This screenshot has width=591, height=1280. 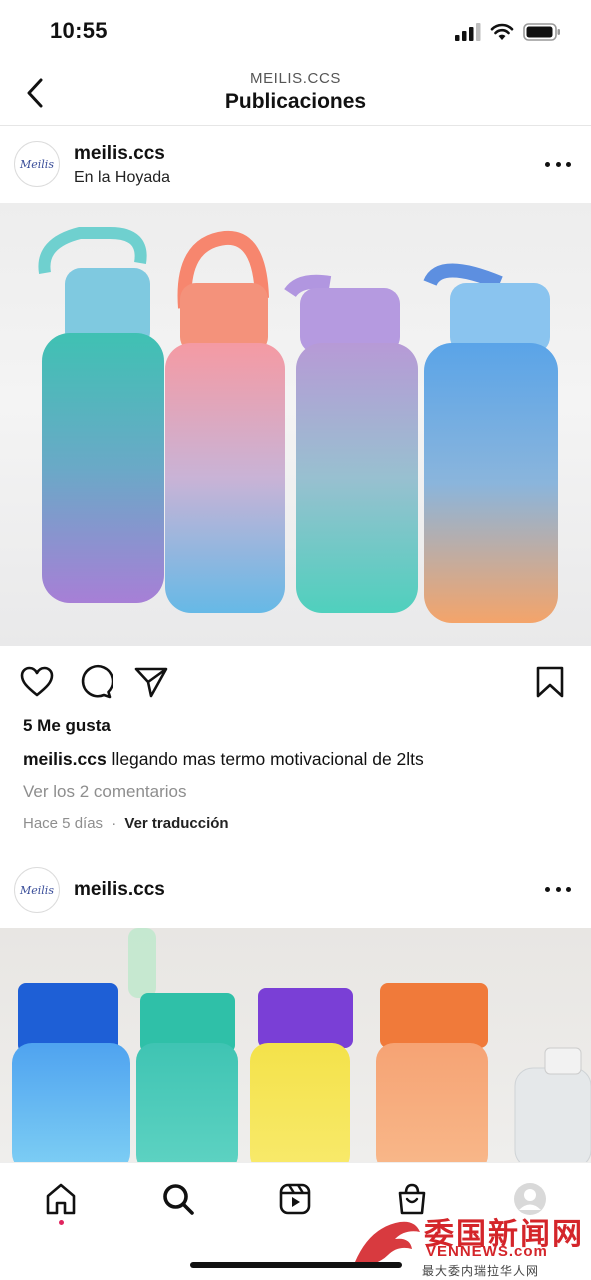 I want to click on post-actions, so click(x=295, y=682).